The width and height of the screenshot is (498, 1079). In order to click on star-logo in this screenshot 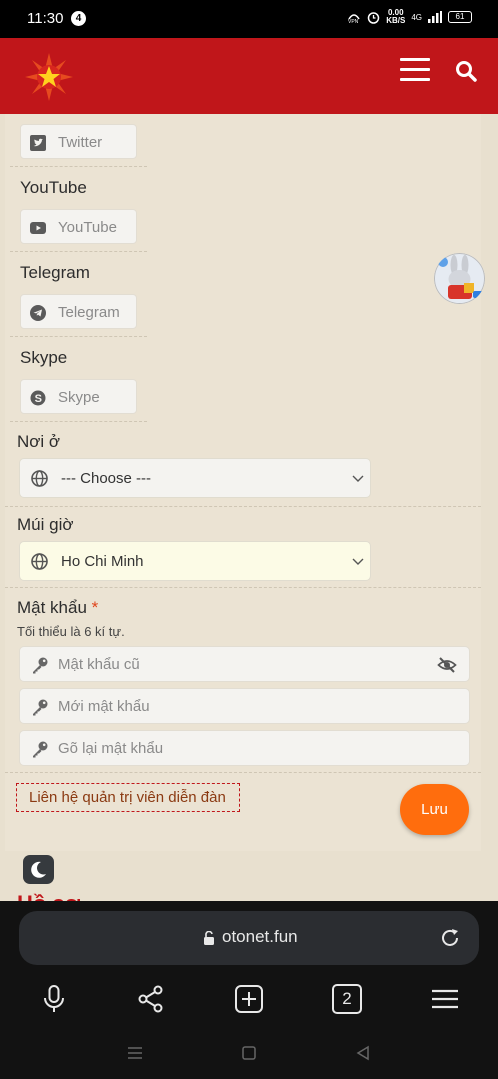, I will do `click(49, 77)`.